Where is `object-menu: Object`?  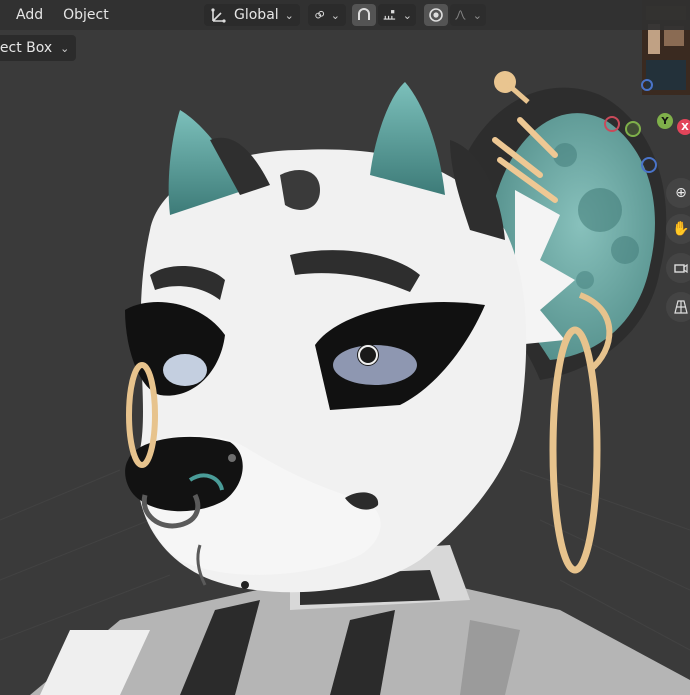 object-menu: Object is located at coordinates (86, 15).